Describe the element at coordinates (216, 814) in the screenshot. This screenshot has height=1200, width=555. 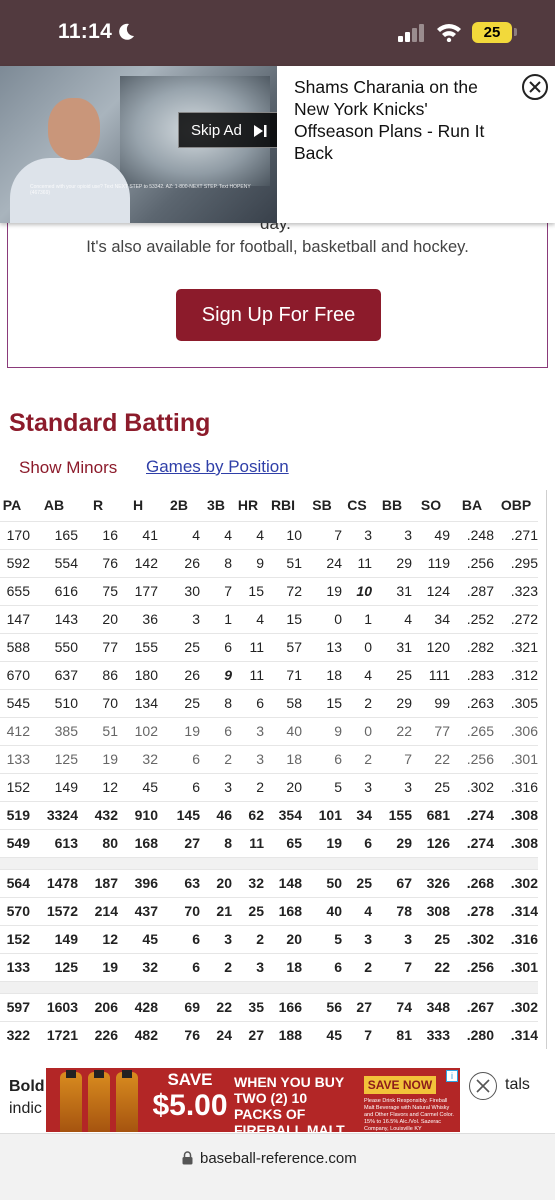
I see `table-cell: 46` at that location.